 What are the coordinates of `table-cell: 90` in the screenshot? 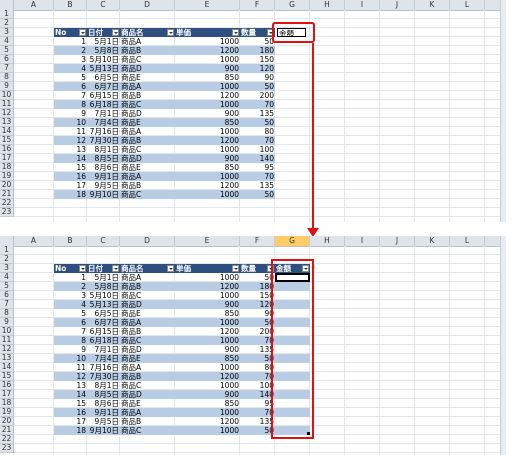 It's located at (257, 313).